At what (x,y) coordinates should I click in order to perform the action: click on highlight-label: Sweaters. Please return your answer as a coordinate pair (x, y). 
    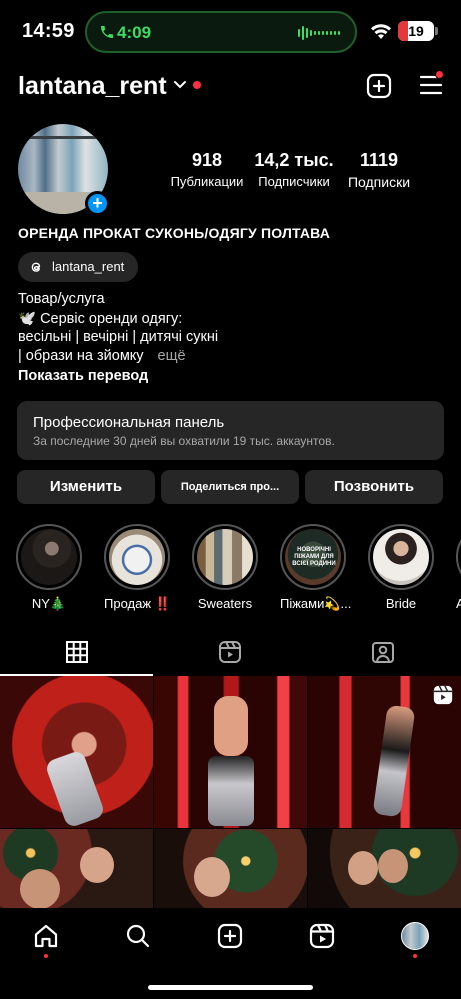
    Looking at the image, I should click on (225, 603).